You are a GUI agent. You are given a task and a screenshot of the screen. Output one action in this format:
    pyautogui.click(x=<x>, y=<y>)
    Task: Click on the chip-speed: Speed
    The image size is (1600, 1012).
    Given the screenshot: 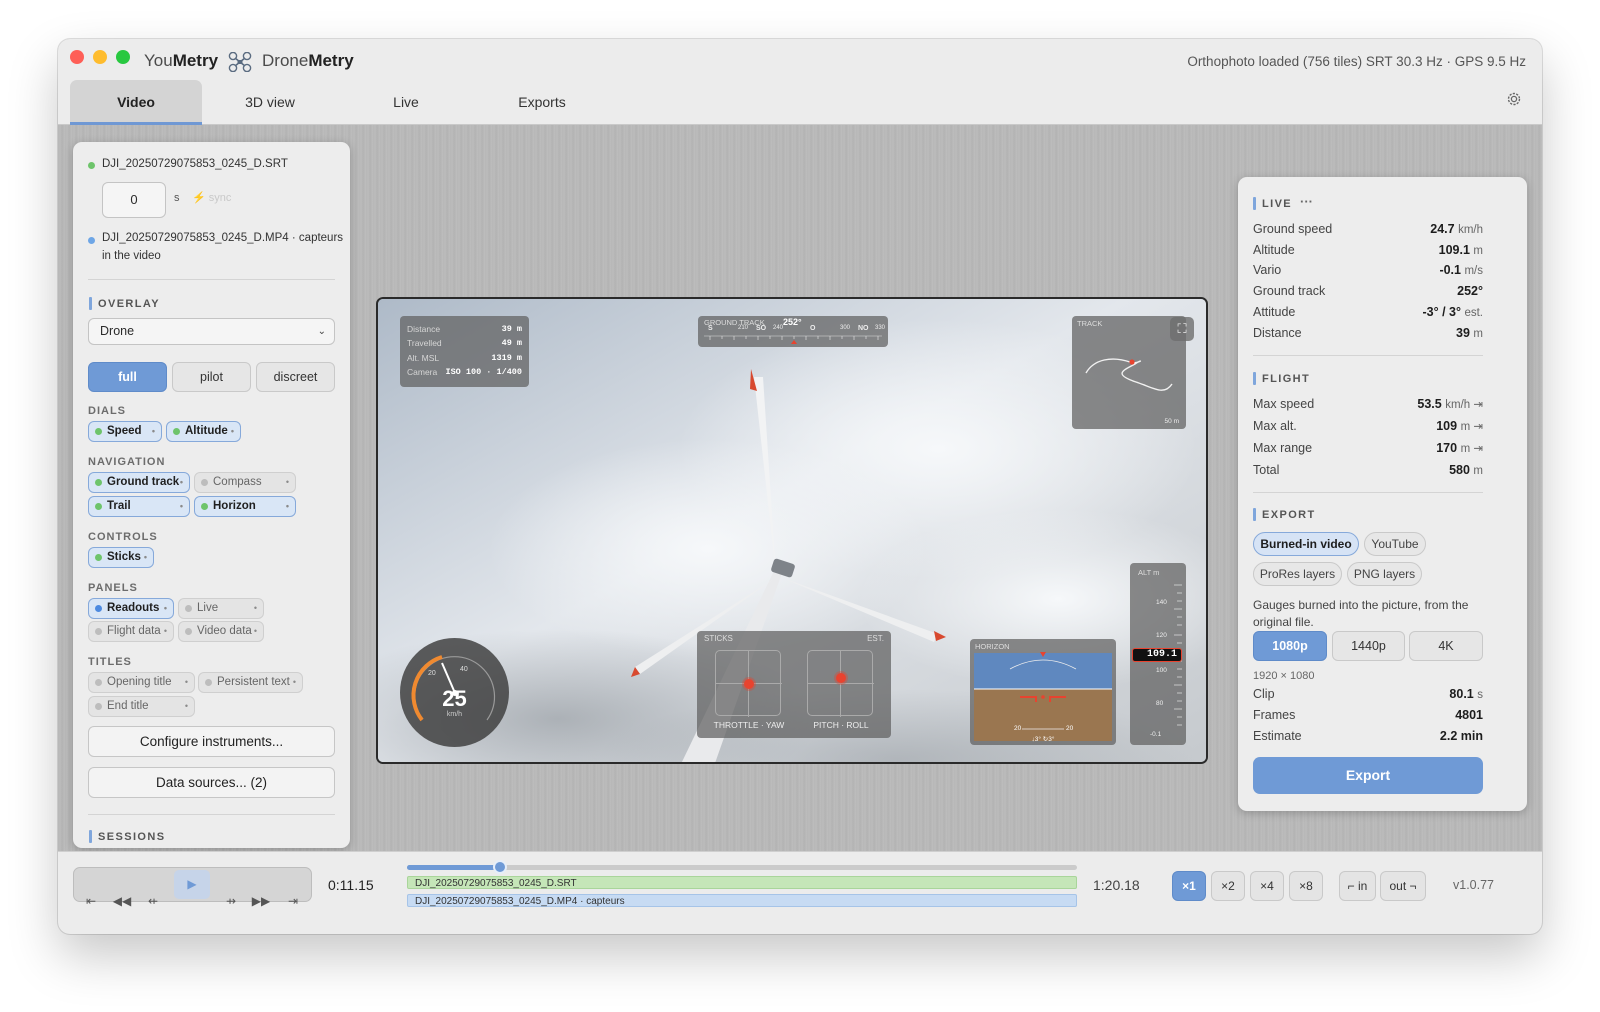 What is the action you would take?
    pyautogui.click(x=125, y=431)
    